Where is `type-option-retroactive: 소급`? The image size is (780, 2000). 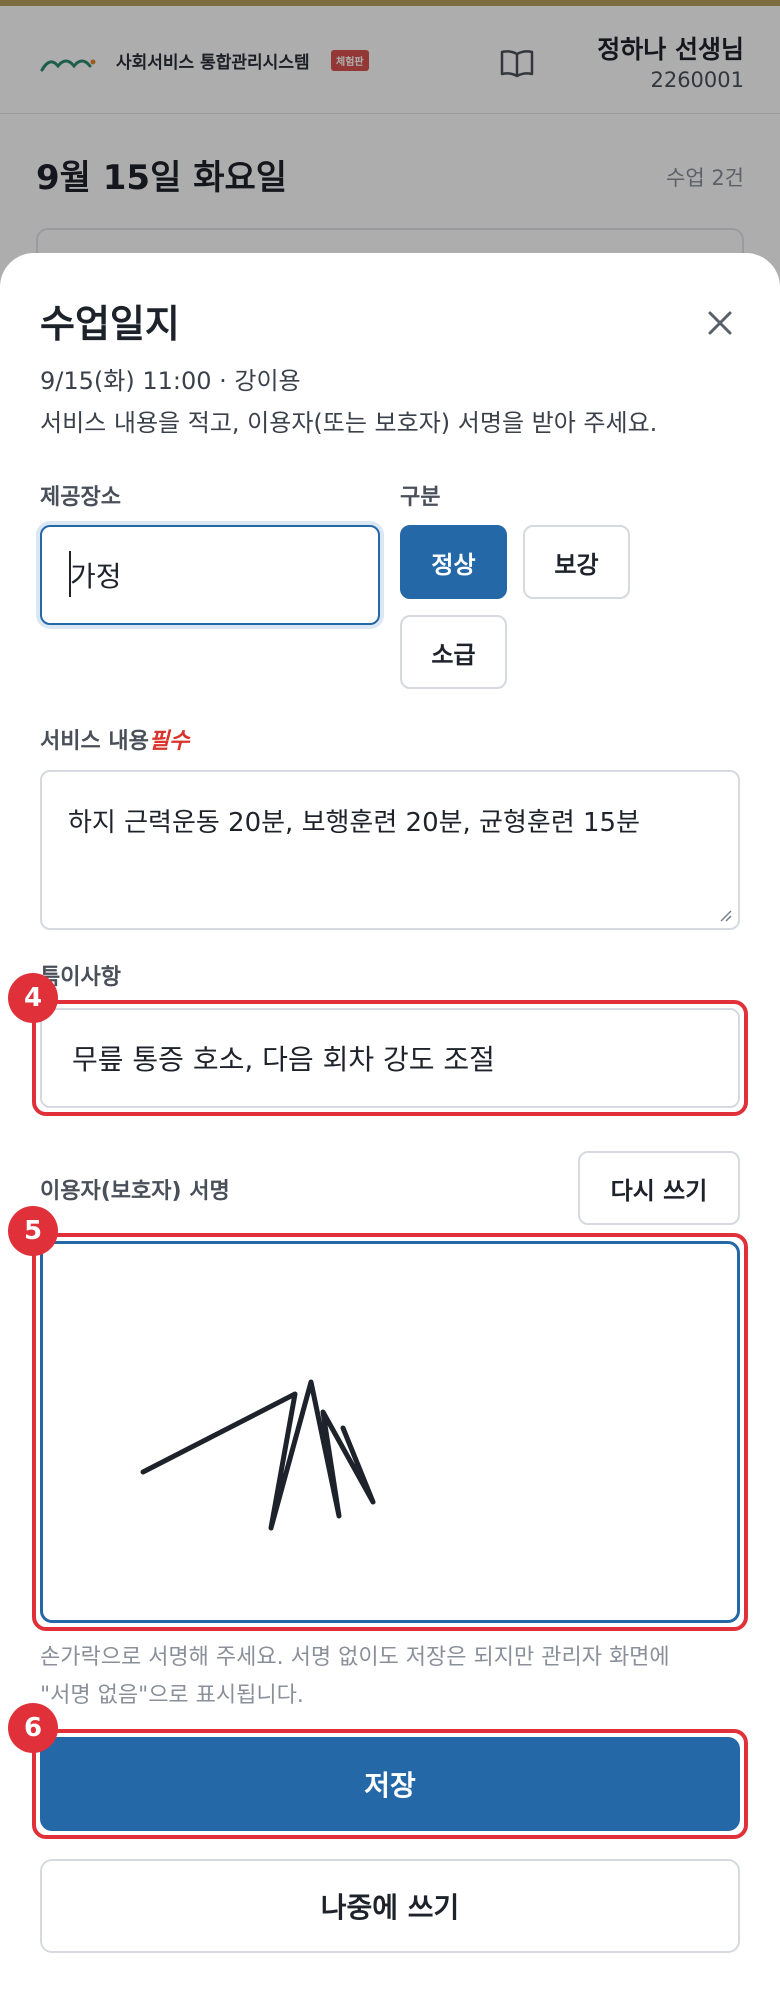 type-option-retroactive: 소급 is located at coordinates (453, 652).